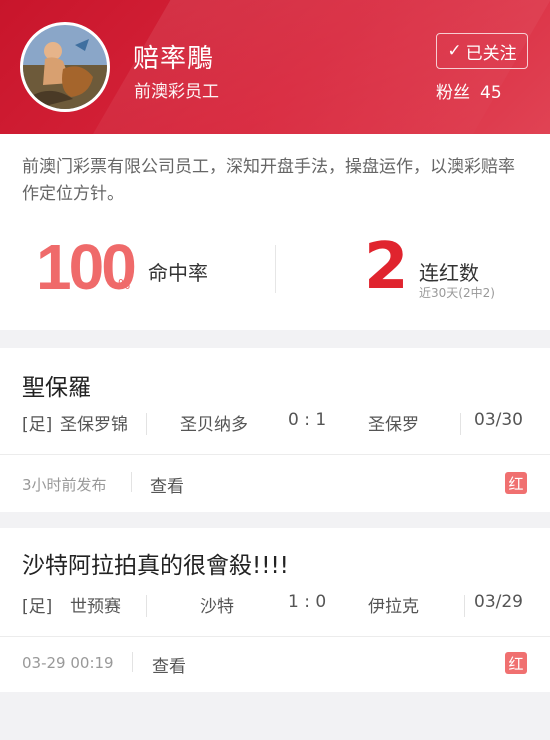  Describe the element at coordinates (393, 425) in the screenshot. I see `away-team: 圣保罗` at that location.